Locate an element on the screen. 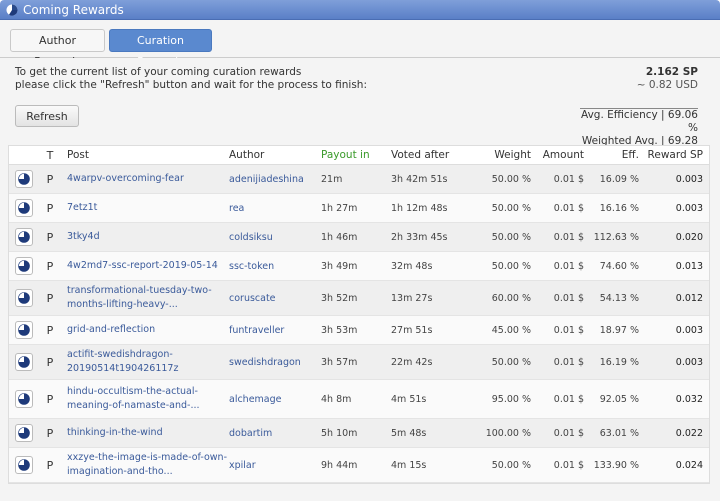 The image size is (720, 501). header-type: T is located at coordinates (50, 155).